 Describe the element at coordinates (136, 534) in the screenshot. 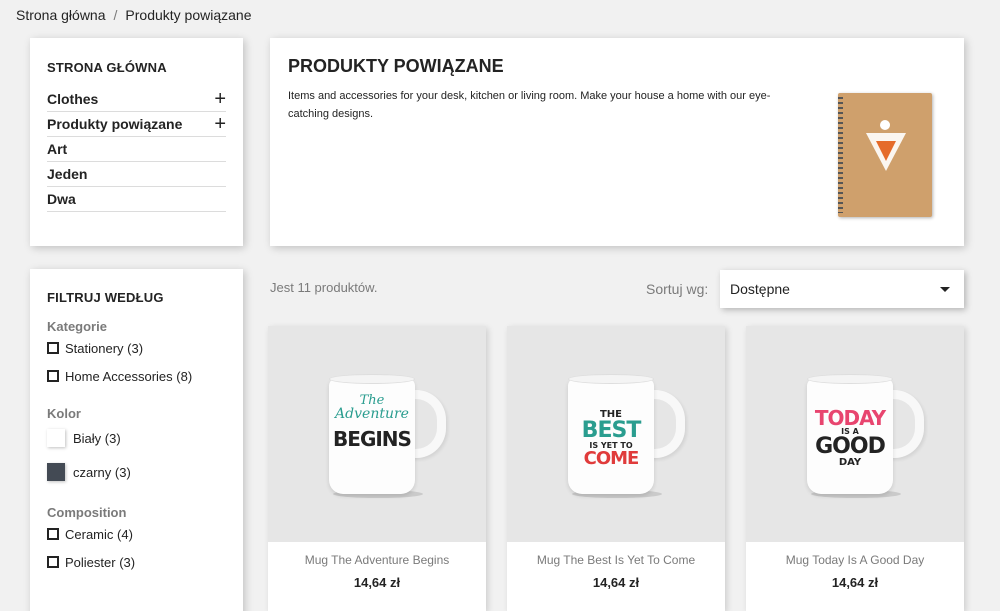

I see `filter-option-ceramic: Ceramic (4)` at that location.